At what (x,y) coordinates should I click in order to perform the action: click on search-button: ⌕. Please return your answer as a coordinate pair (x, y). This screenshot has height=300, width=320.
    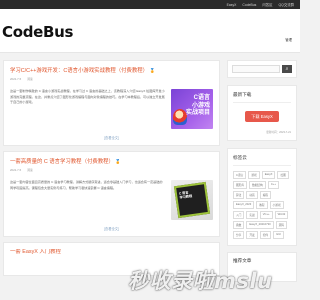
    Looking at the image, I should click on (287, 69).